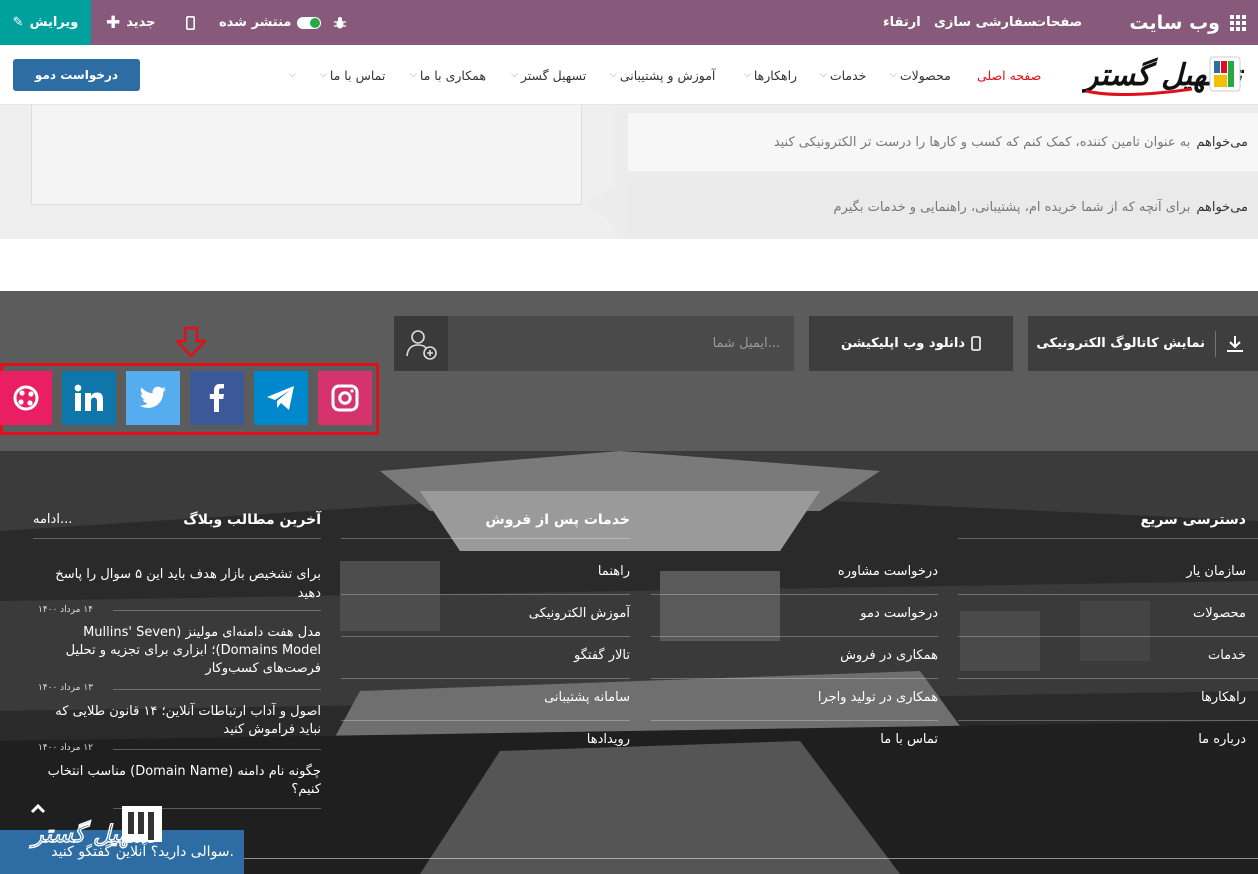 This screenshot has width=1258, height=874. I want to click on quick-link-solutions: راهکارها, so click(1173, 697).